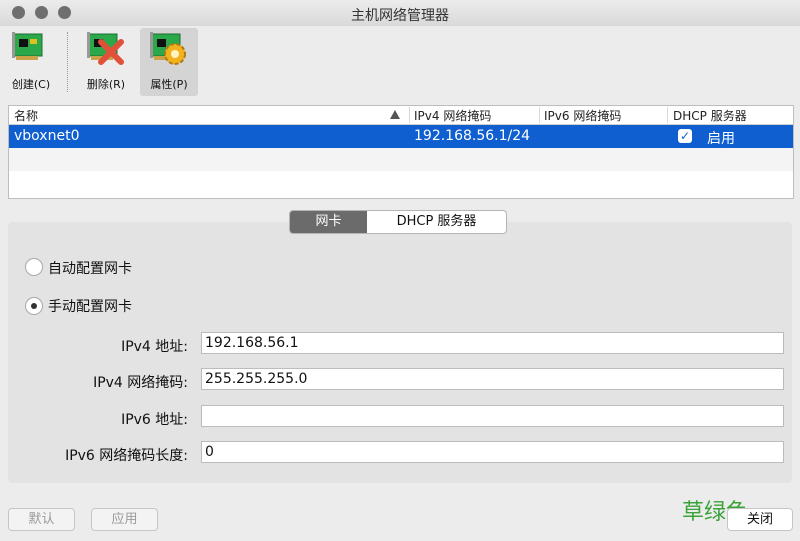 The width and height of the screenshot is (800, 541). What do you see at coordinates (34, 267) in the screenshot?
I see `auto-config-radio` at bounding box center [34, 267].